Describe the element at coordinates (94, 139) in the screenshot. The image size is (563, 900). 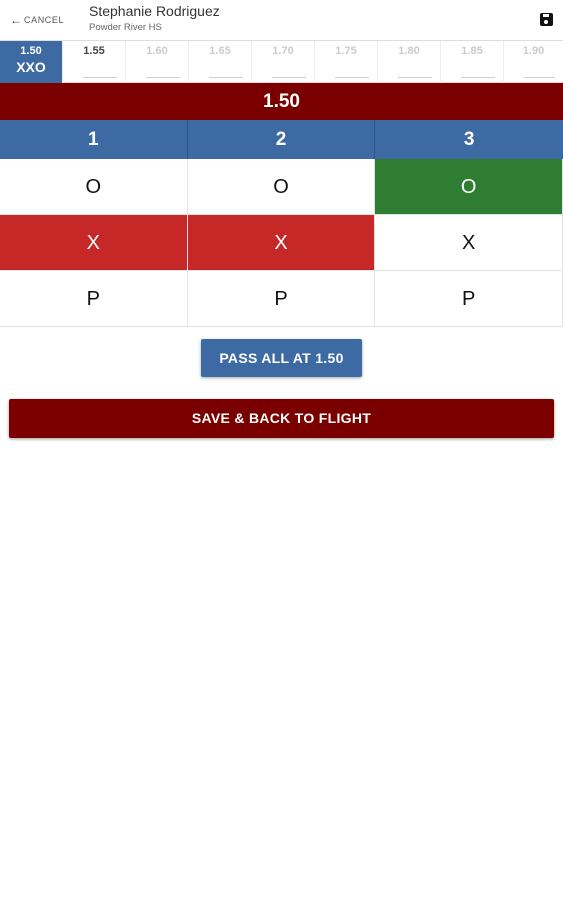
I see `attempt-header: 1` at that location.